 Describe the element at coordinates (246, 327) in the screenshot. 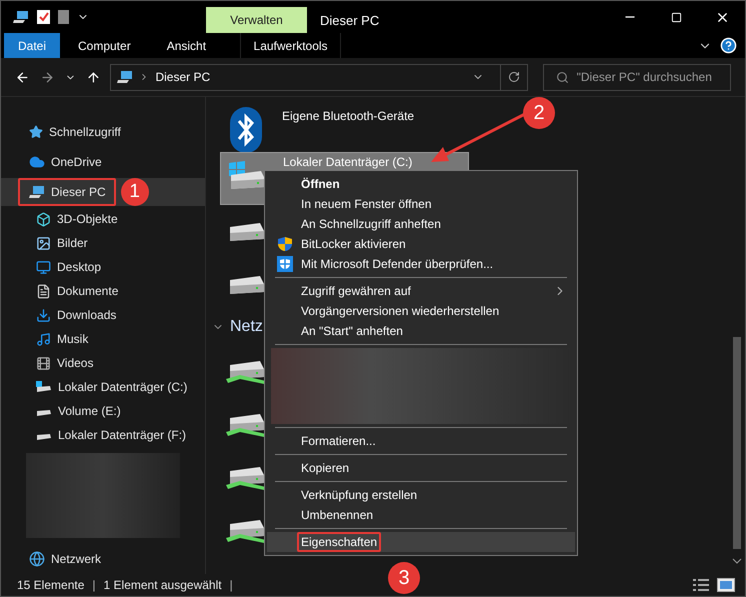

I see `group-header: Netz` at that location.